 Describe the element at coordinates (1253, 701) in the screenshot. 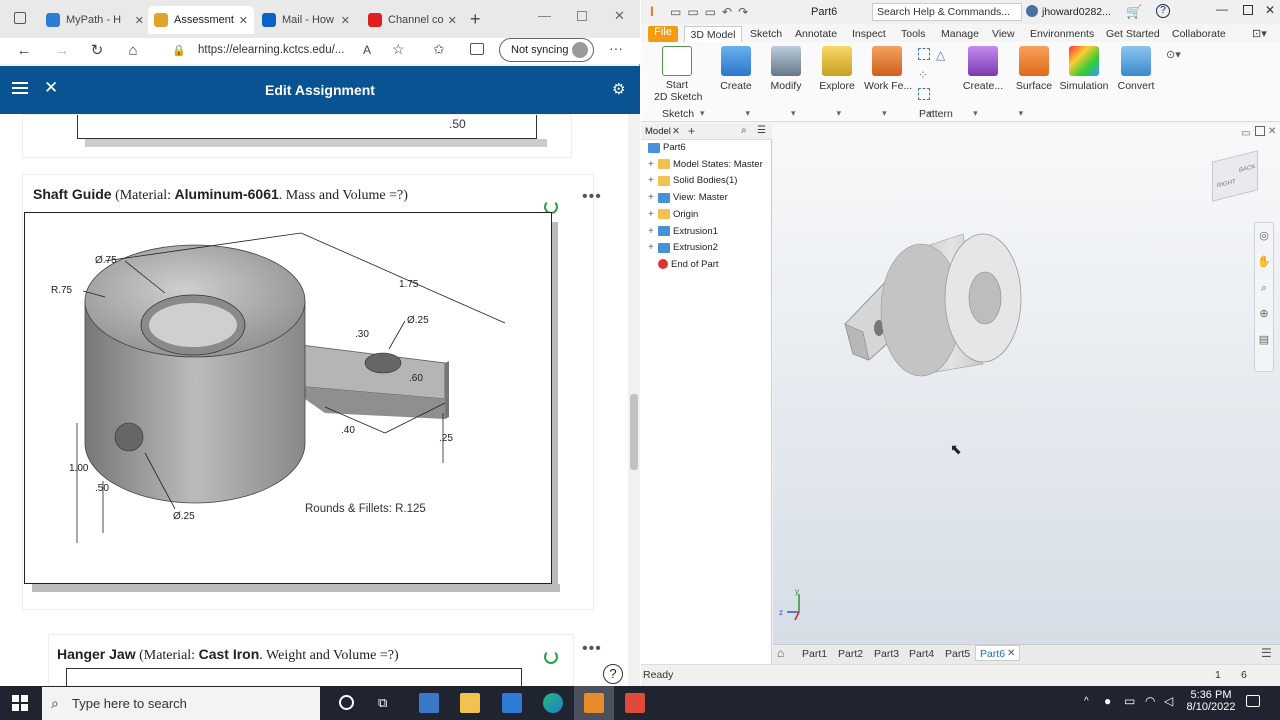

I see `notification-icon` at that location.